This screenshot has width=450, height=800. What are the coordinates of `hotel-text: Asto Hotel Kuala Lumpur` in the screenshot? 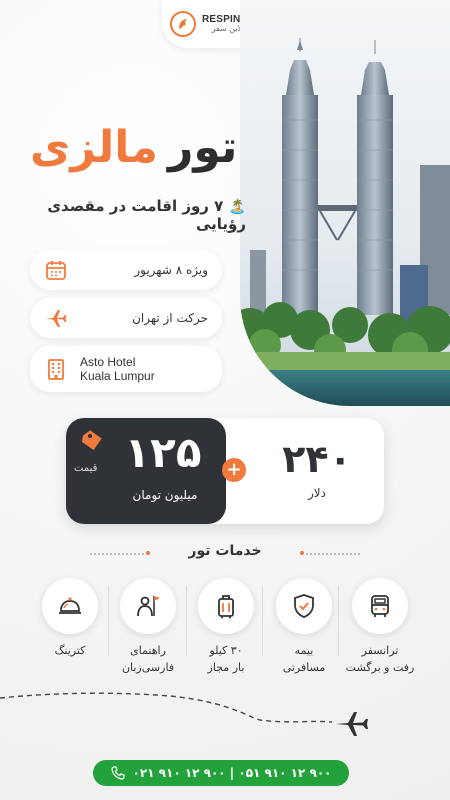 It's located at (144, 369).